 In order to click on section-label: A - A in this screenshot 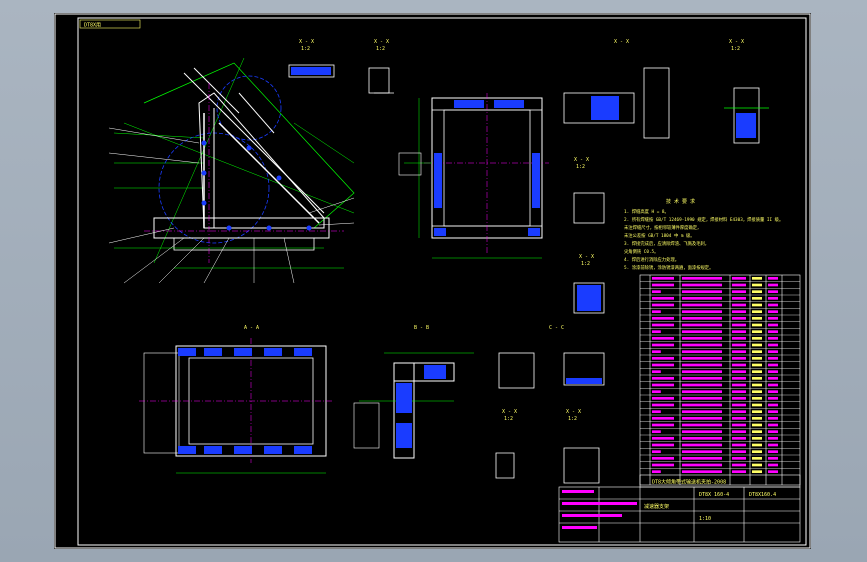, I will do `click(251, 328)`.